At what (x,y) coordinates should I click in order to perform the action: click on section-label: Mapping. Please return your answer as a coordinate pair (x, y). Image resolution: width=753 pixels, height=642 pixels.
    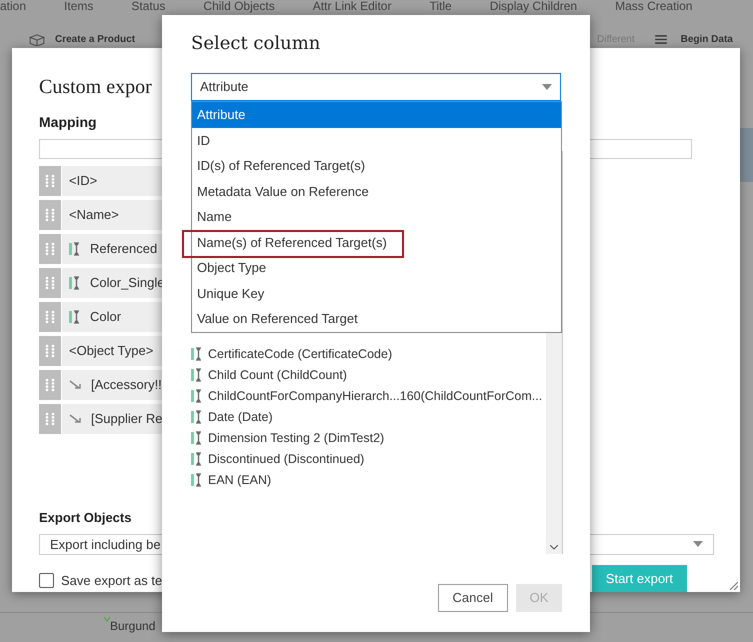
    Looking at the image, I should click on (68, 122).